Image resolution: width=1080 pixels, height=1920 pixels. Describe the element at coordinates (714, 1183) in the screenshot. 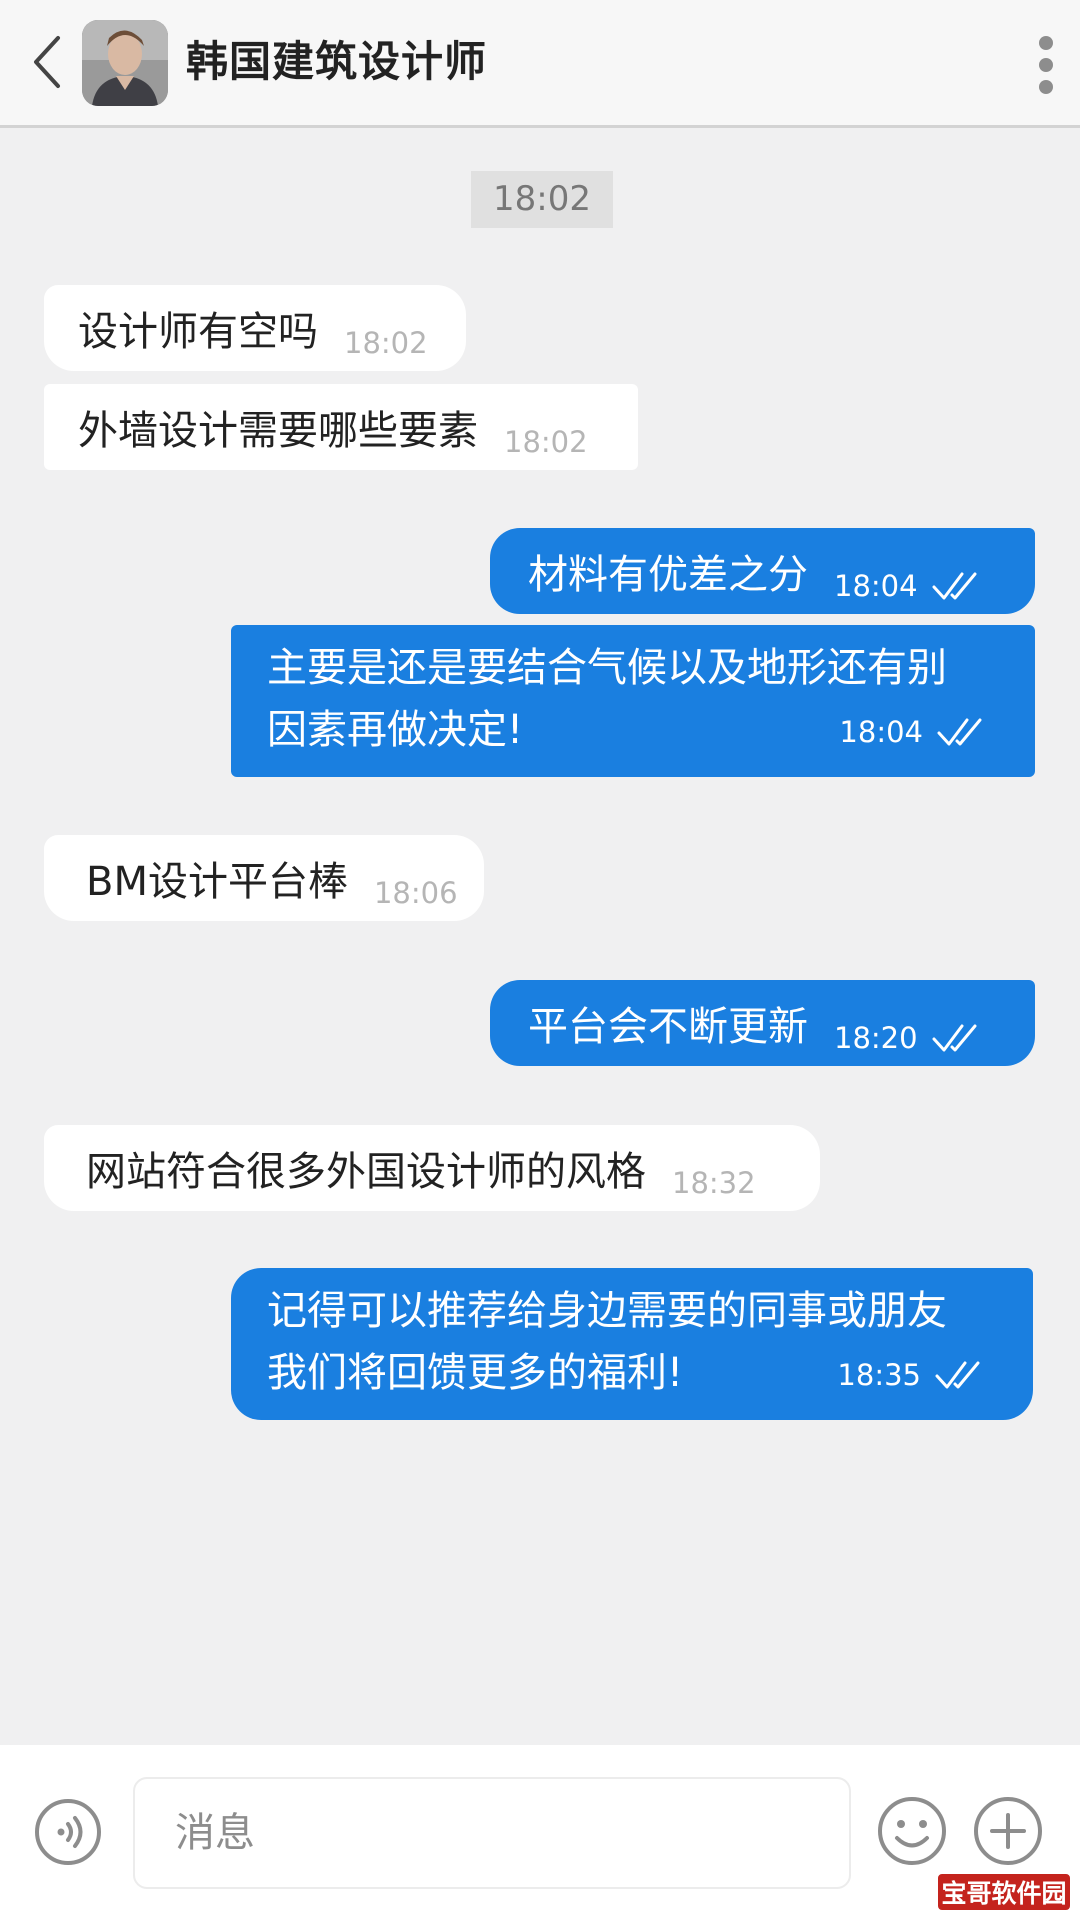

I see `message-time: 18:32` at that location.